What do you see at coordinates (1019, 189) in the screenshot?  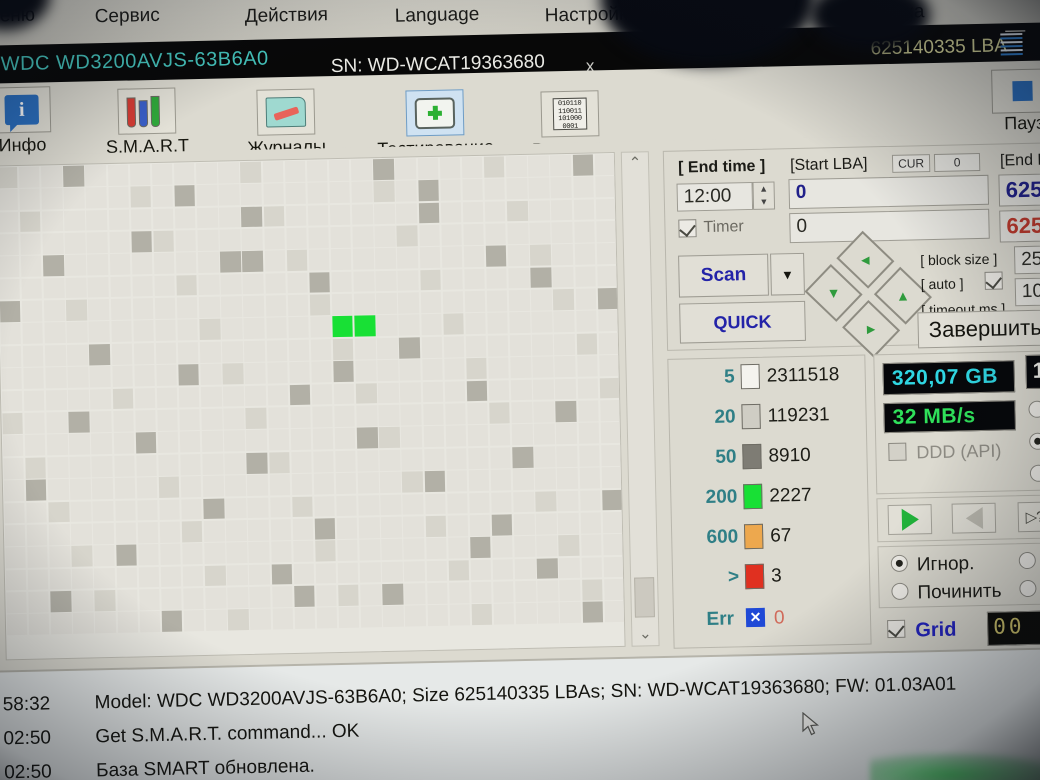 I see `end-lba-field: 625140334` at bounding box center [1019, 189].